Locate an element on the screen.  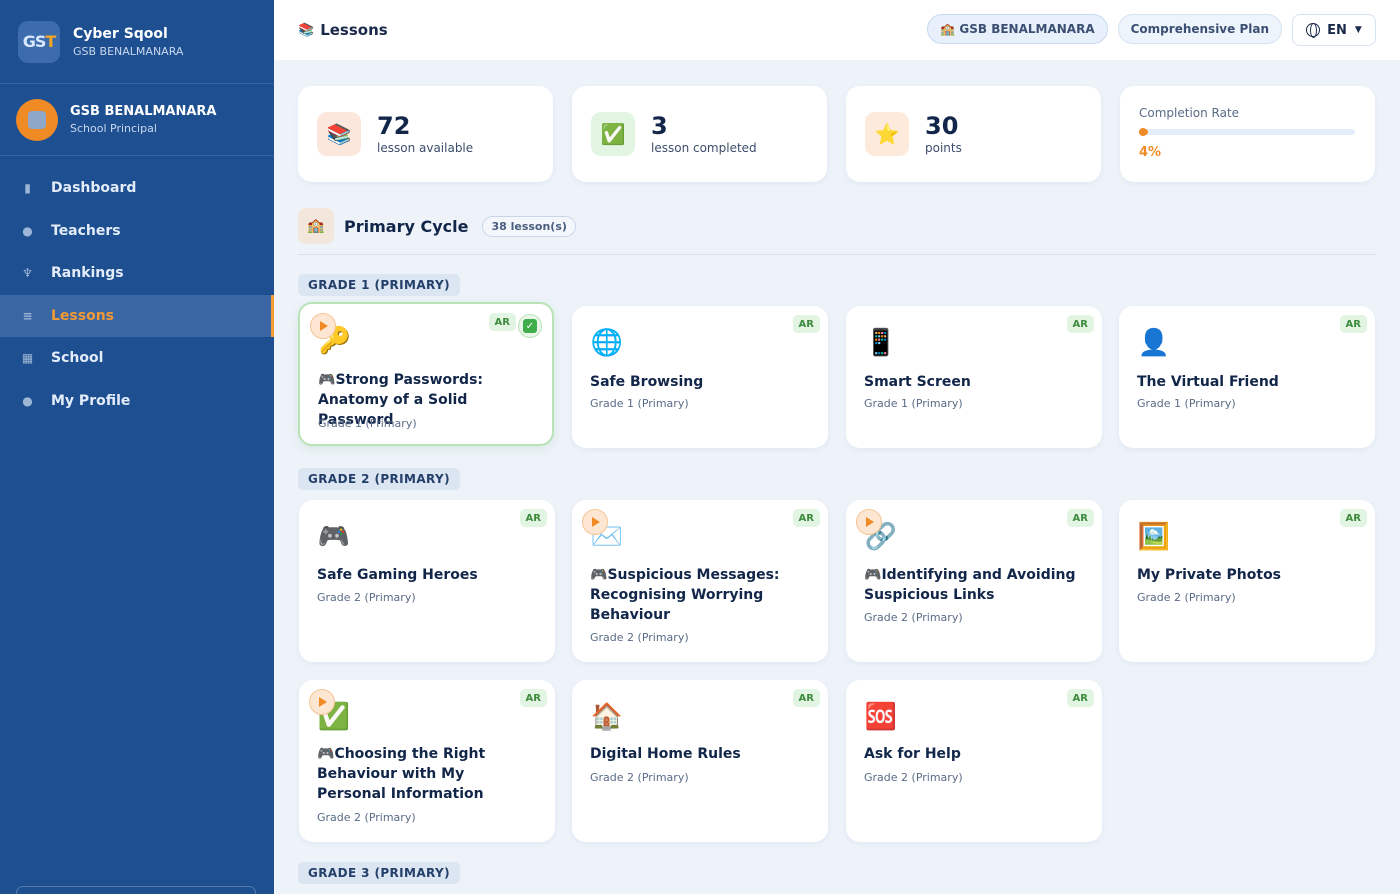
lesson-card: AR 🖼️ My Private Photos Grade 2 (Primary) is located at coordinates (1247, 581).